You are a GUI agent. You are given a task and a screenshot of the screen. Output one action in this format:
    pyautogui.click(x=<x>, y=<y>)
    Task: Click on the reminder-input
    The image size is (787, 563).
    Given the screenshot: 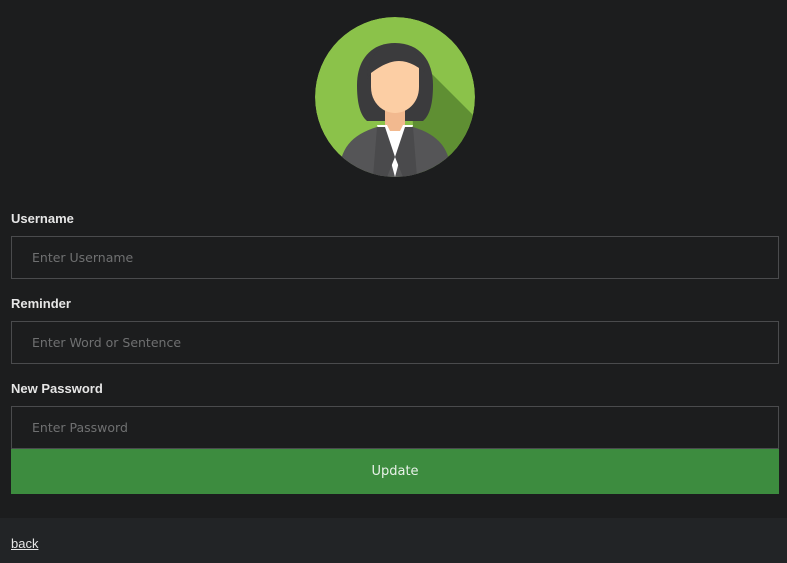 What is the action you would take?
    pyautogui.click(x=395, y=342)
    